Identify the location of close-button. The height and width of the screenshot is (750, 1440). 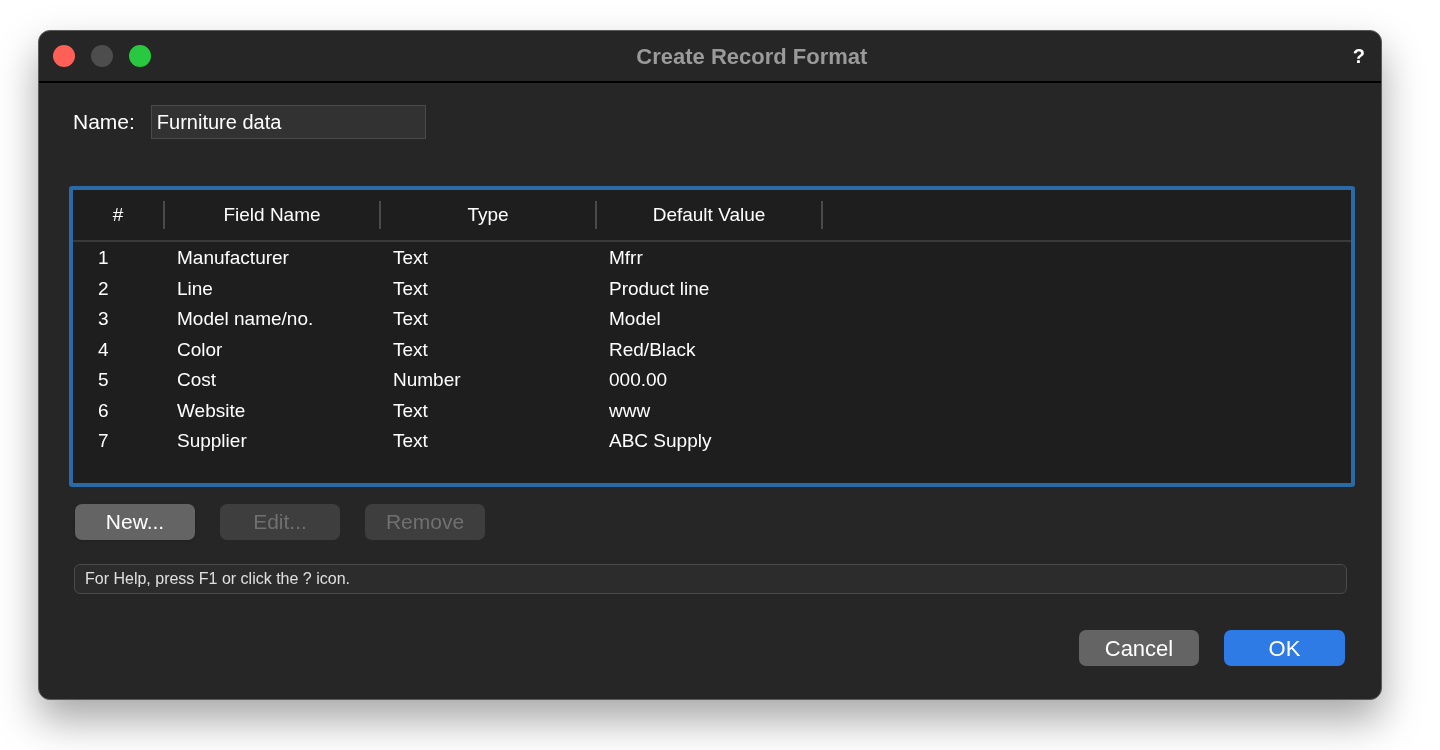
(64, 56).